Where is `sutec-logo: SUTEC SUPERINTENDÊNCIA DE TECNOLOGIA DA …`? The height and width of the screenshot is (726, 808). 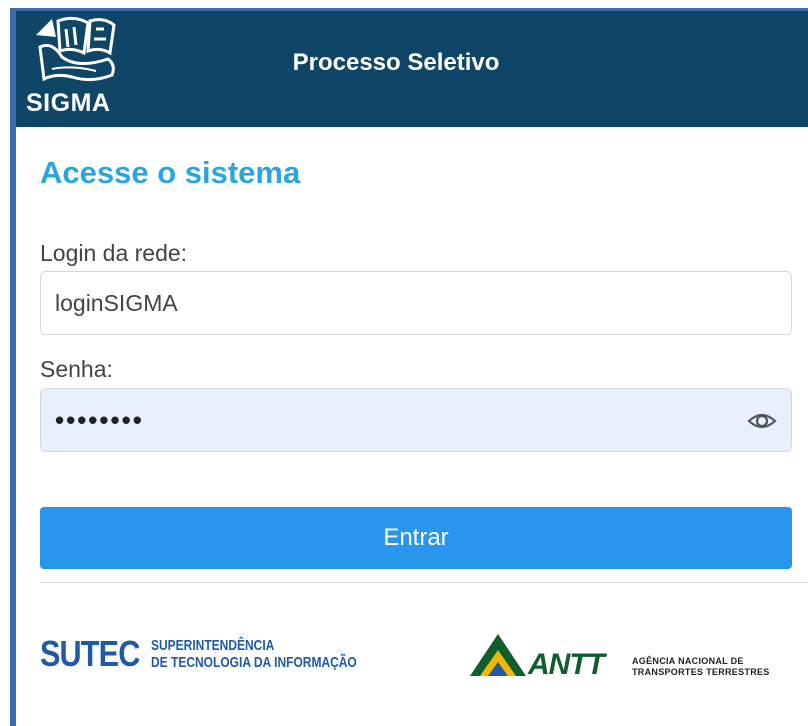
sutec-logo: SUTEC SUPERINTENDÊNCIA DE TECNOLOGIA DA … is located at coordinates (224, 654).